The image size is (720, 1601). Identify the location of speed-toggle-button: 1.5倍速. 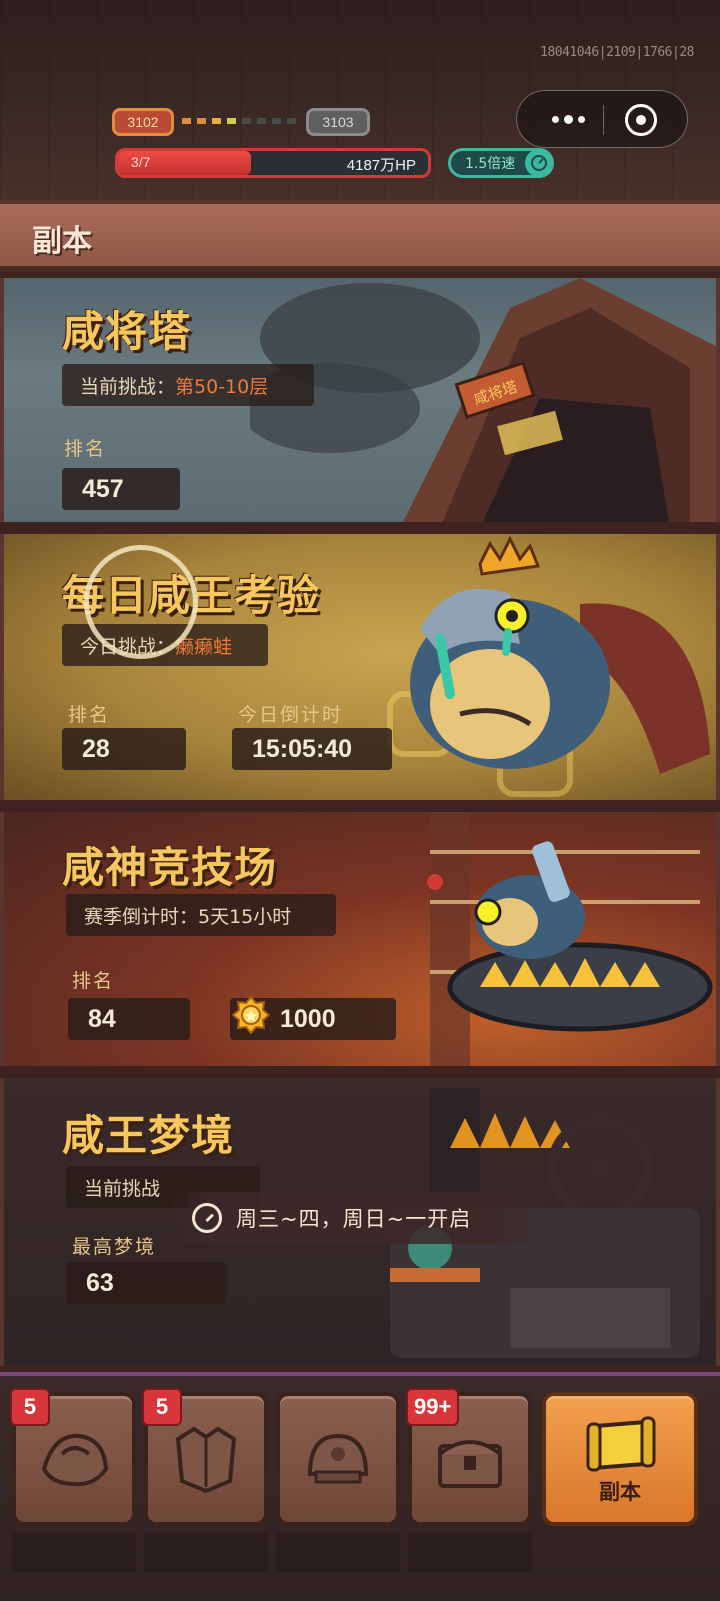
(501, 163).